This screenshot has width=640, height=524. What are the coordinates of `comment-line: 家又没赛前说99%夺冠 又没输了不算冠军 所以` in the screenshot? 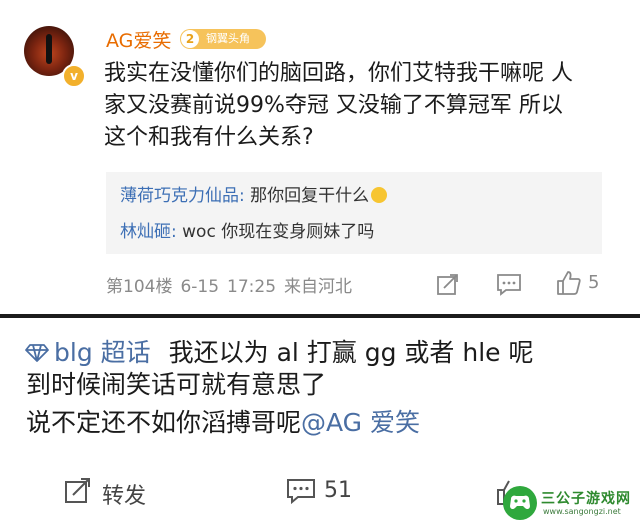 It's located at (333, 105).